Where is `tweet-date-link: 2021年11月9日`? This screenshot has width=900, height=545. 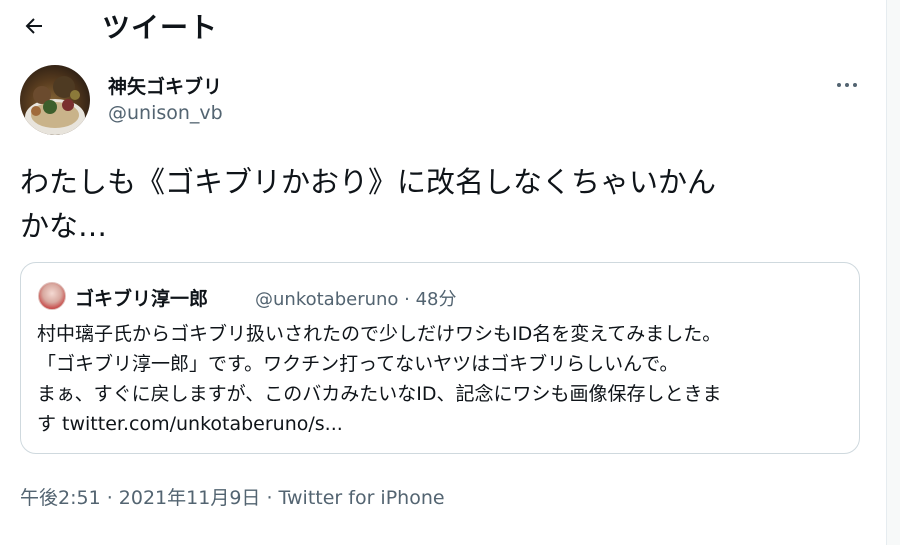 tweet-date-link: 2021年11月9日 is located at coordinates (190, 498).